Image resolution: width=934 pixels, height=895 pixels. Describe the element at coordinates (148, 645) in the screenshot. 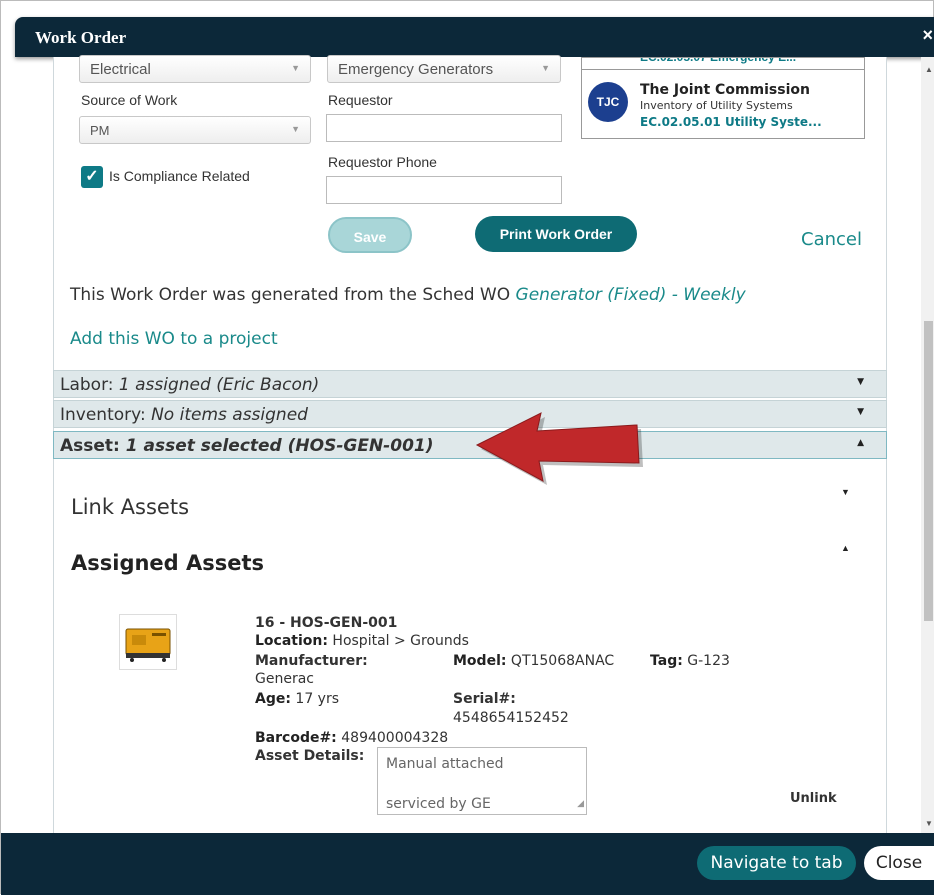

I see `generator-icon` at that location.